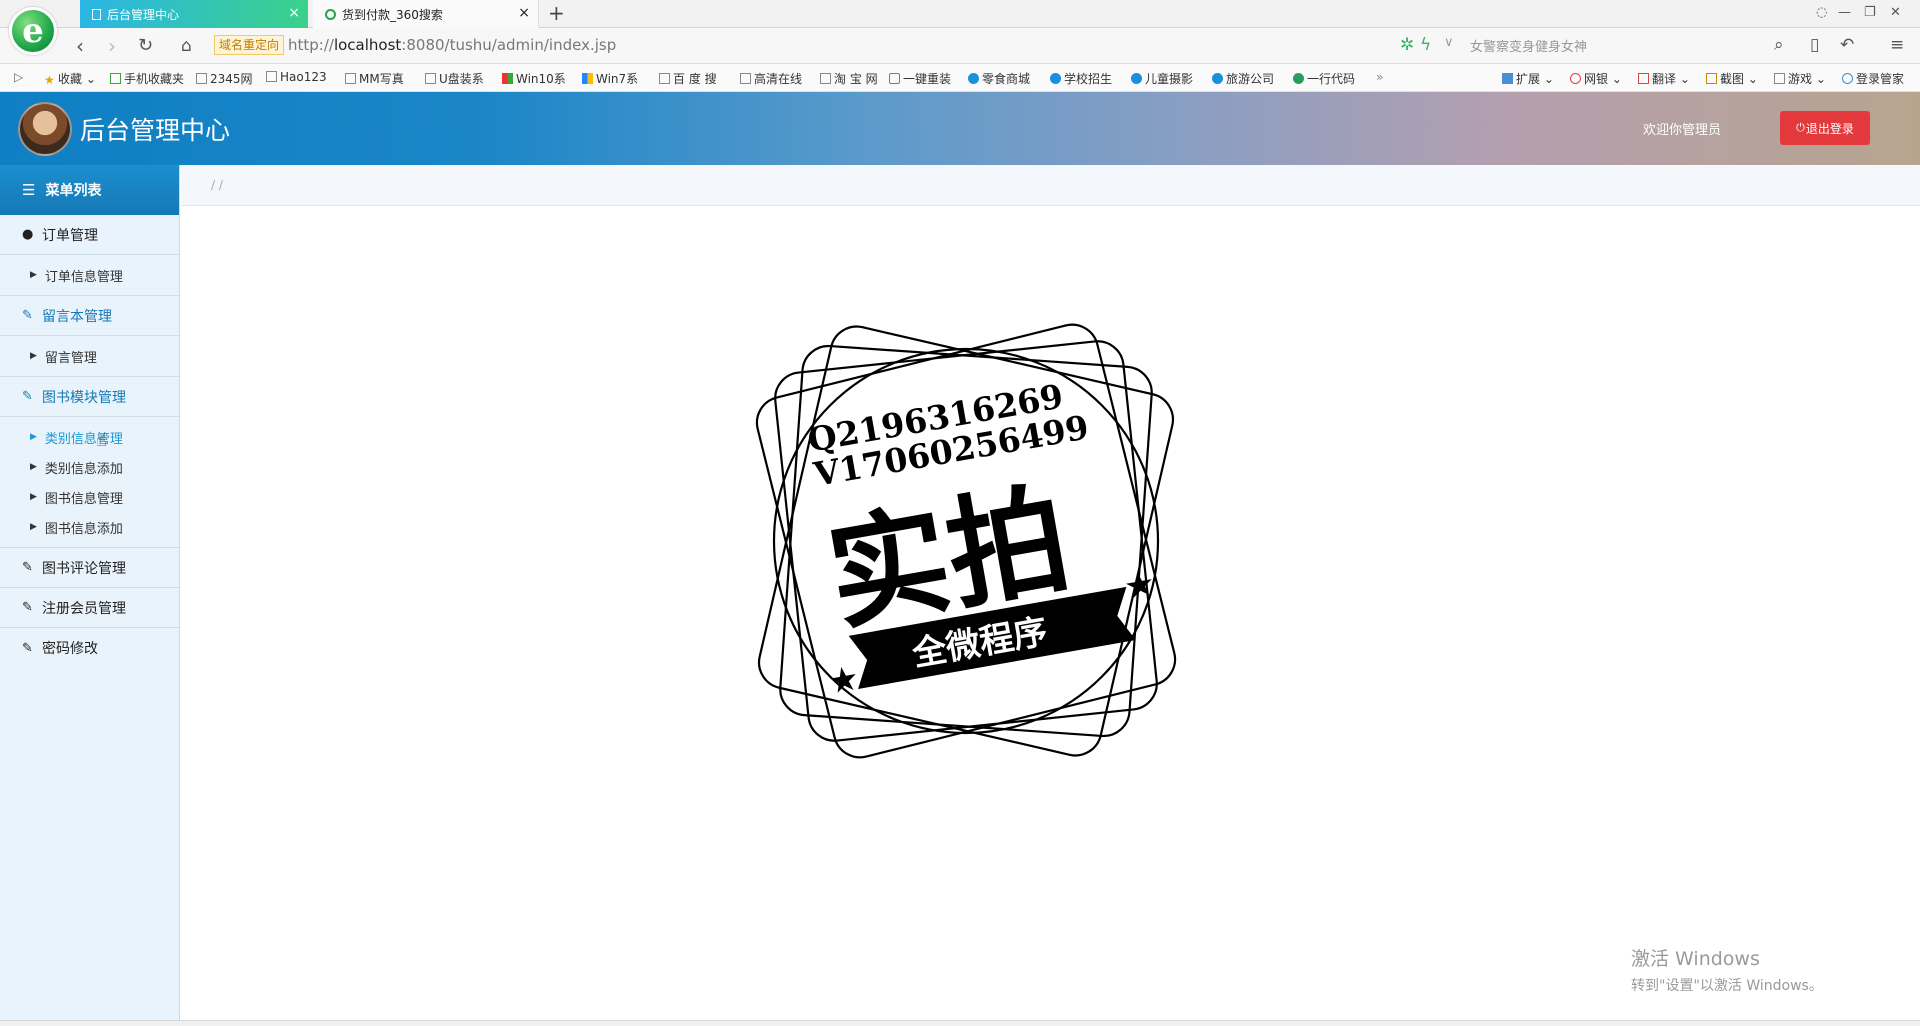 This screenshot has width=1920, height=1026. What do you see at coordinates (1324, 78) in the screenshot?
I see `bookmark-item: 一行代码` at bounding box center [1324, 78].